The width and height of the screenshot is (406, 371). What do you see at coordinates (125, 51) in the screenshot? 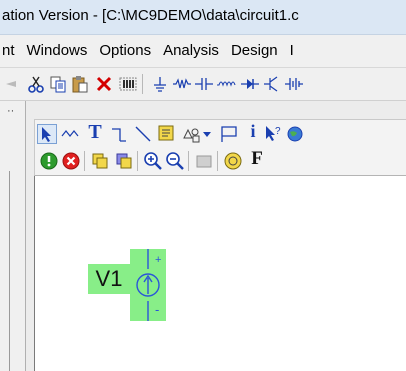
I see `menu-options: Options` at bounding box center [125, 51].